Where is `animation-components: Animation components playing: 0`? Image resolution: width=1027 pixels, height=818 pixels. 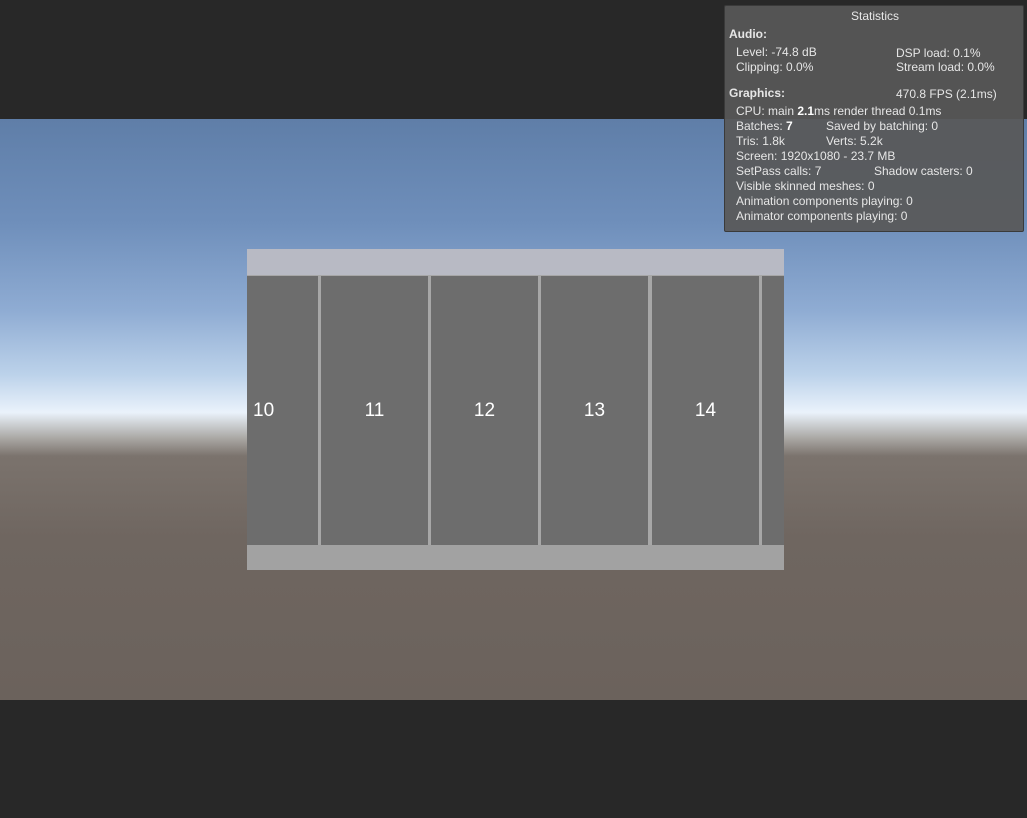
animation-components: Animation components playing: 0 is located at coordinates (824, 201).